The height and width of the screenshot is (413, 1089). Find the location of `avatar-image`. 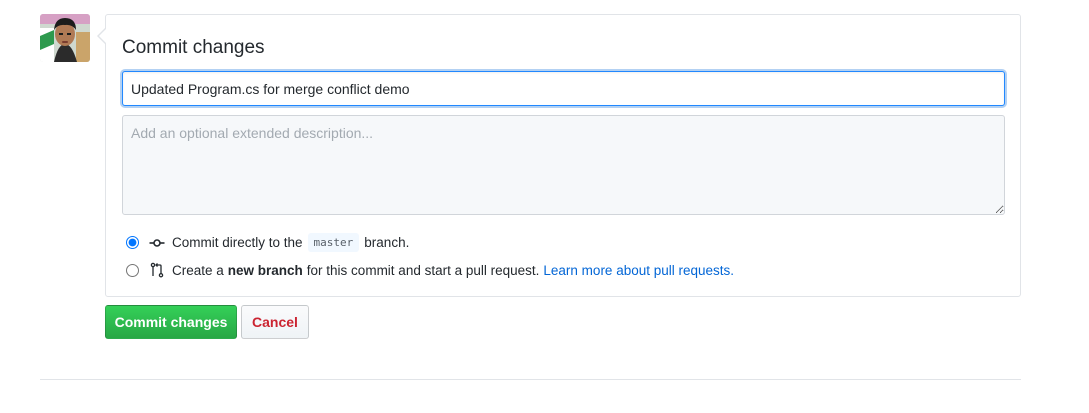

avatar-image is located at coordinates (65, 38).